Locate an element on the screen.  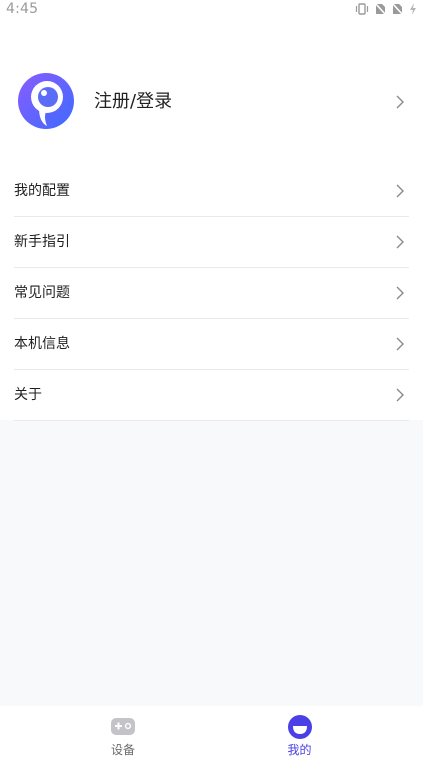
menu-item-label: 常见问题 is located at coordinates (42, 293).